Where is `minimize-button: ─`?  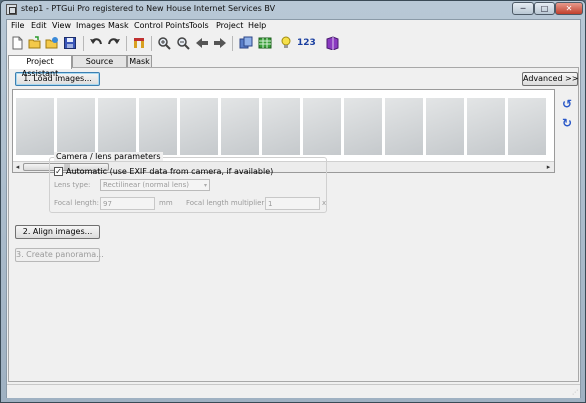 minimize-button: ─ is located at coordinates (523, 8).